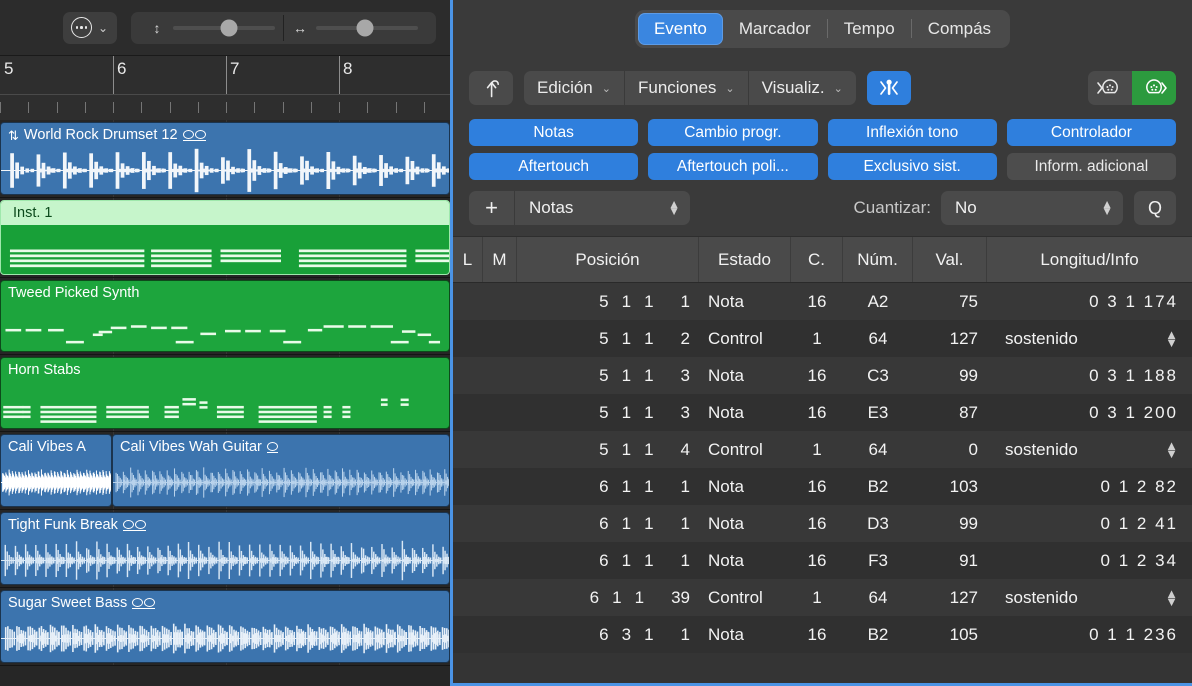 This screenshot has height=686, width=1192. Describe the element at coordinates (608, 634) in the screenshot. I see `cell-position: 6311` at that location.